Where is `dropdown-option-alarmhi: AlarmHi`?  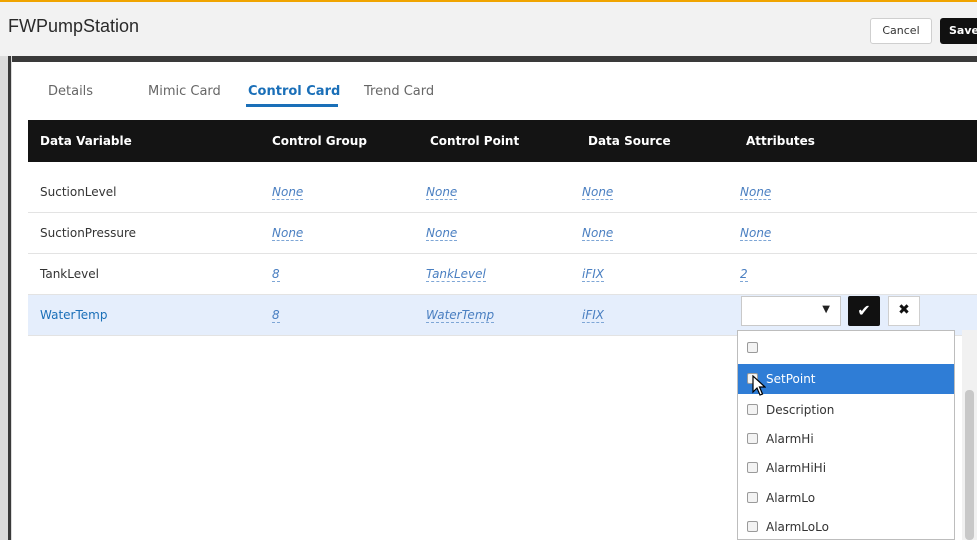
dropdown-option-alarmhi: AlarmHi is located at coordinates (846, 439).